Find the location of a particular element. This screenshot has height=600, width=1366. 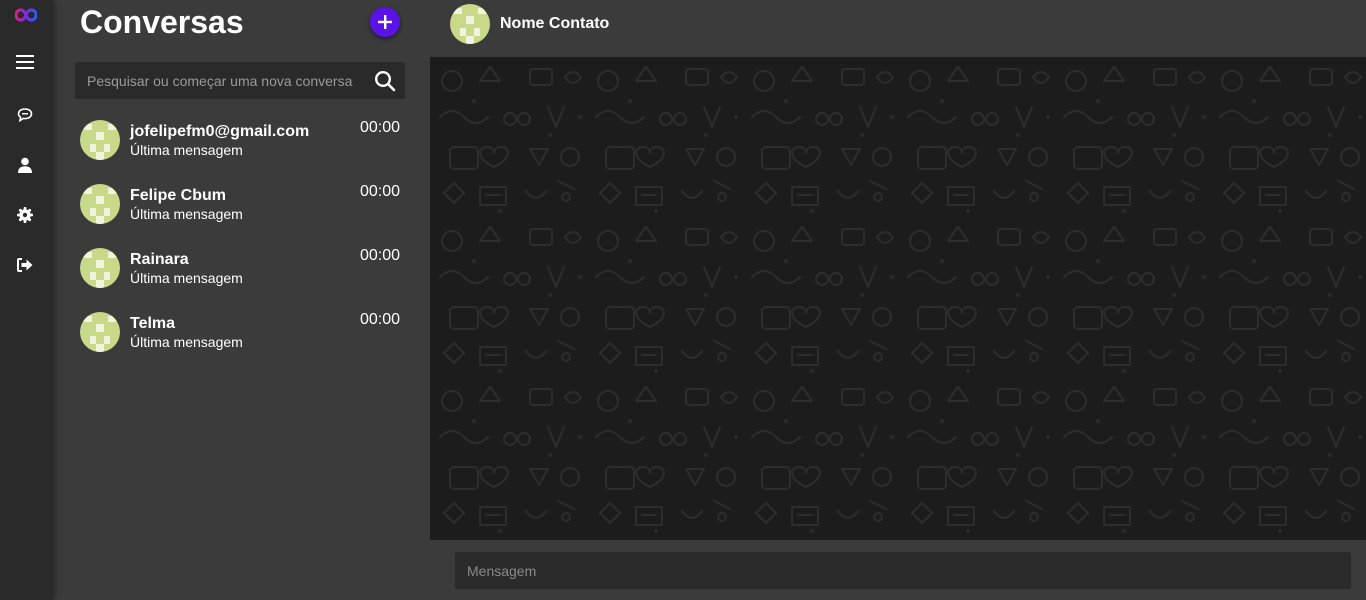

search-bar is located at coordinates (240, 80).